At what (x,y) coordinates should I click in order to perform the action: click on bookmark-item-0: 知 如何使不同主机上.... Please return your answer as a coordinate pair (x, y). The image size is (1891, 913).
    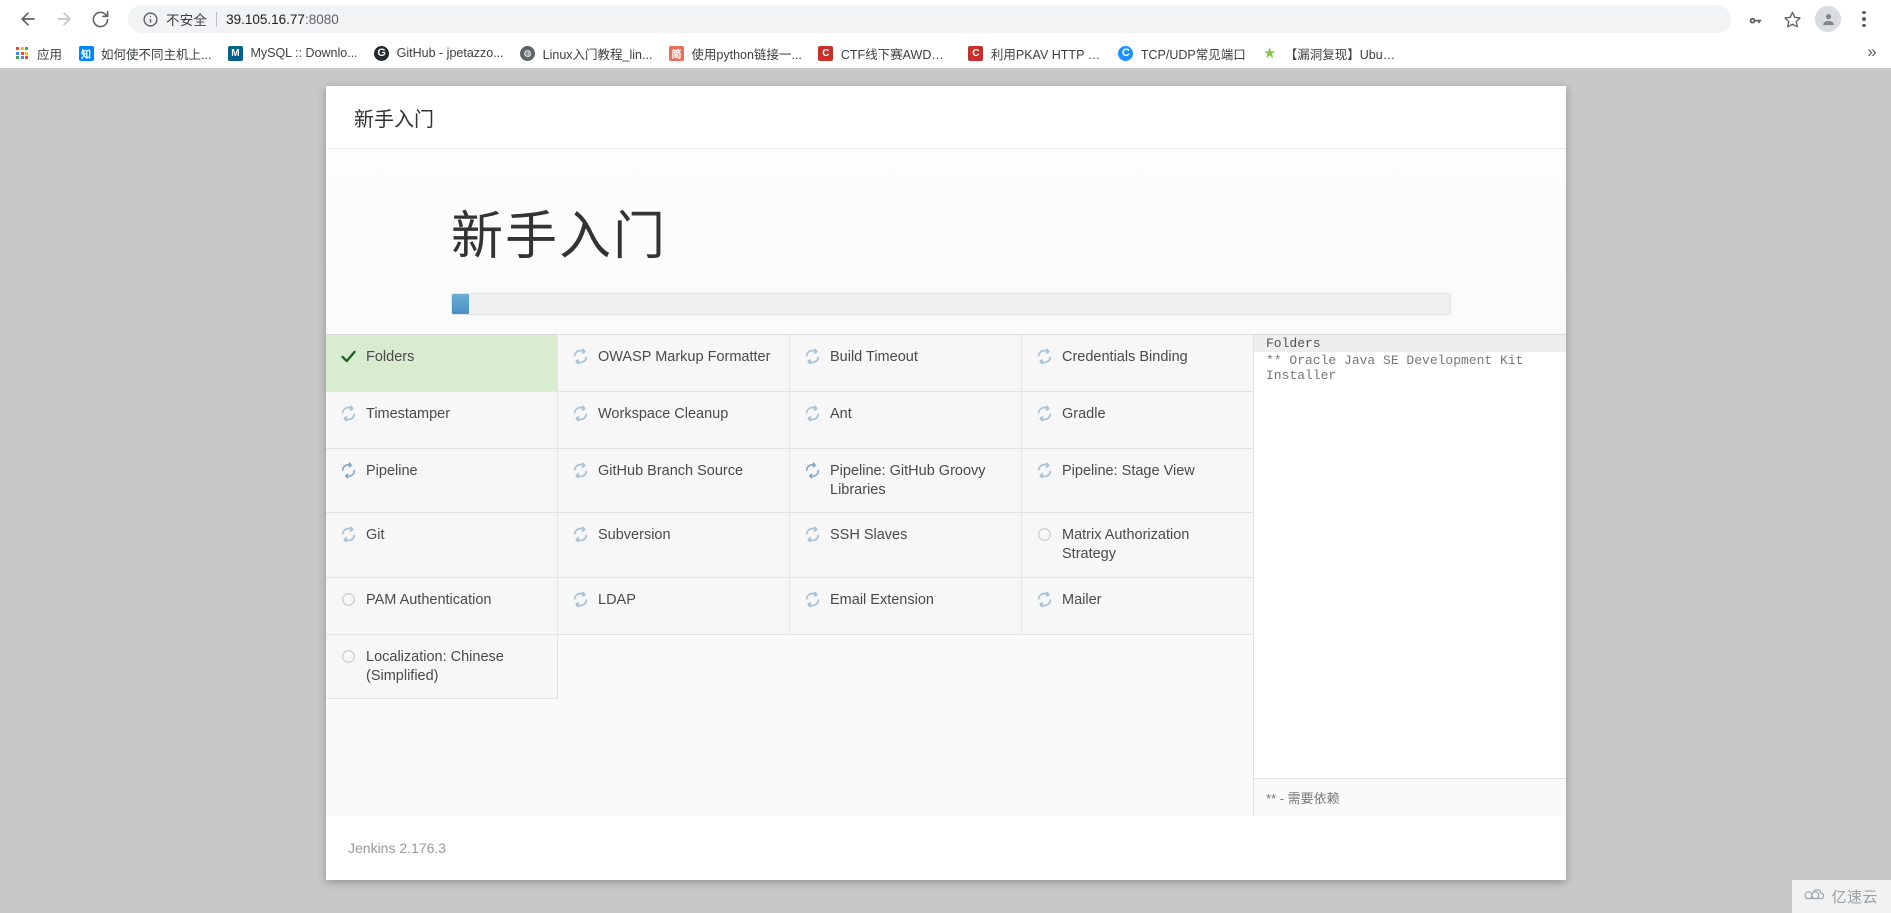
    Looking at the image, I should click on (144, 53).